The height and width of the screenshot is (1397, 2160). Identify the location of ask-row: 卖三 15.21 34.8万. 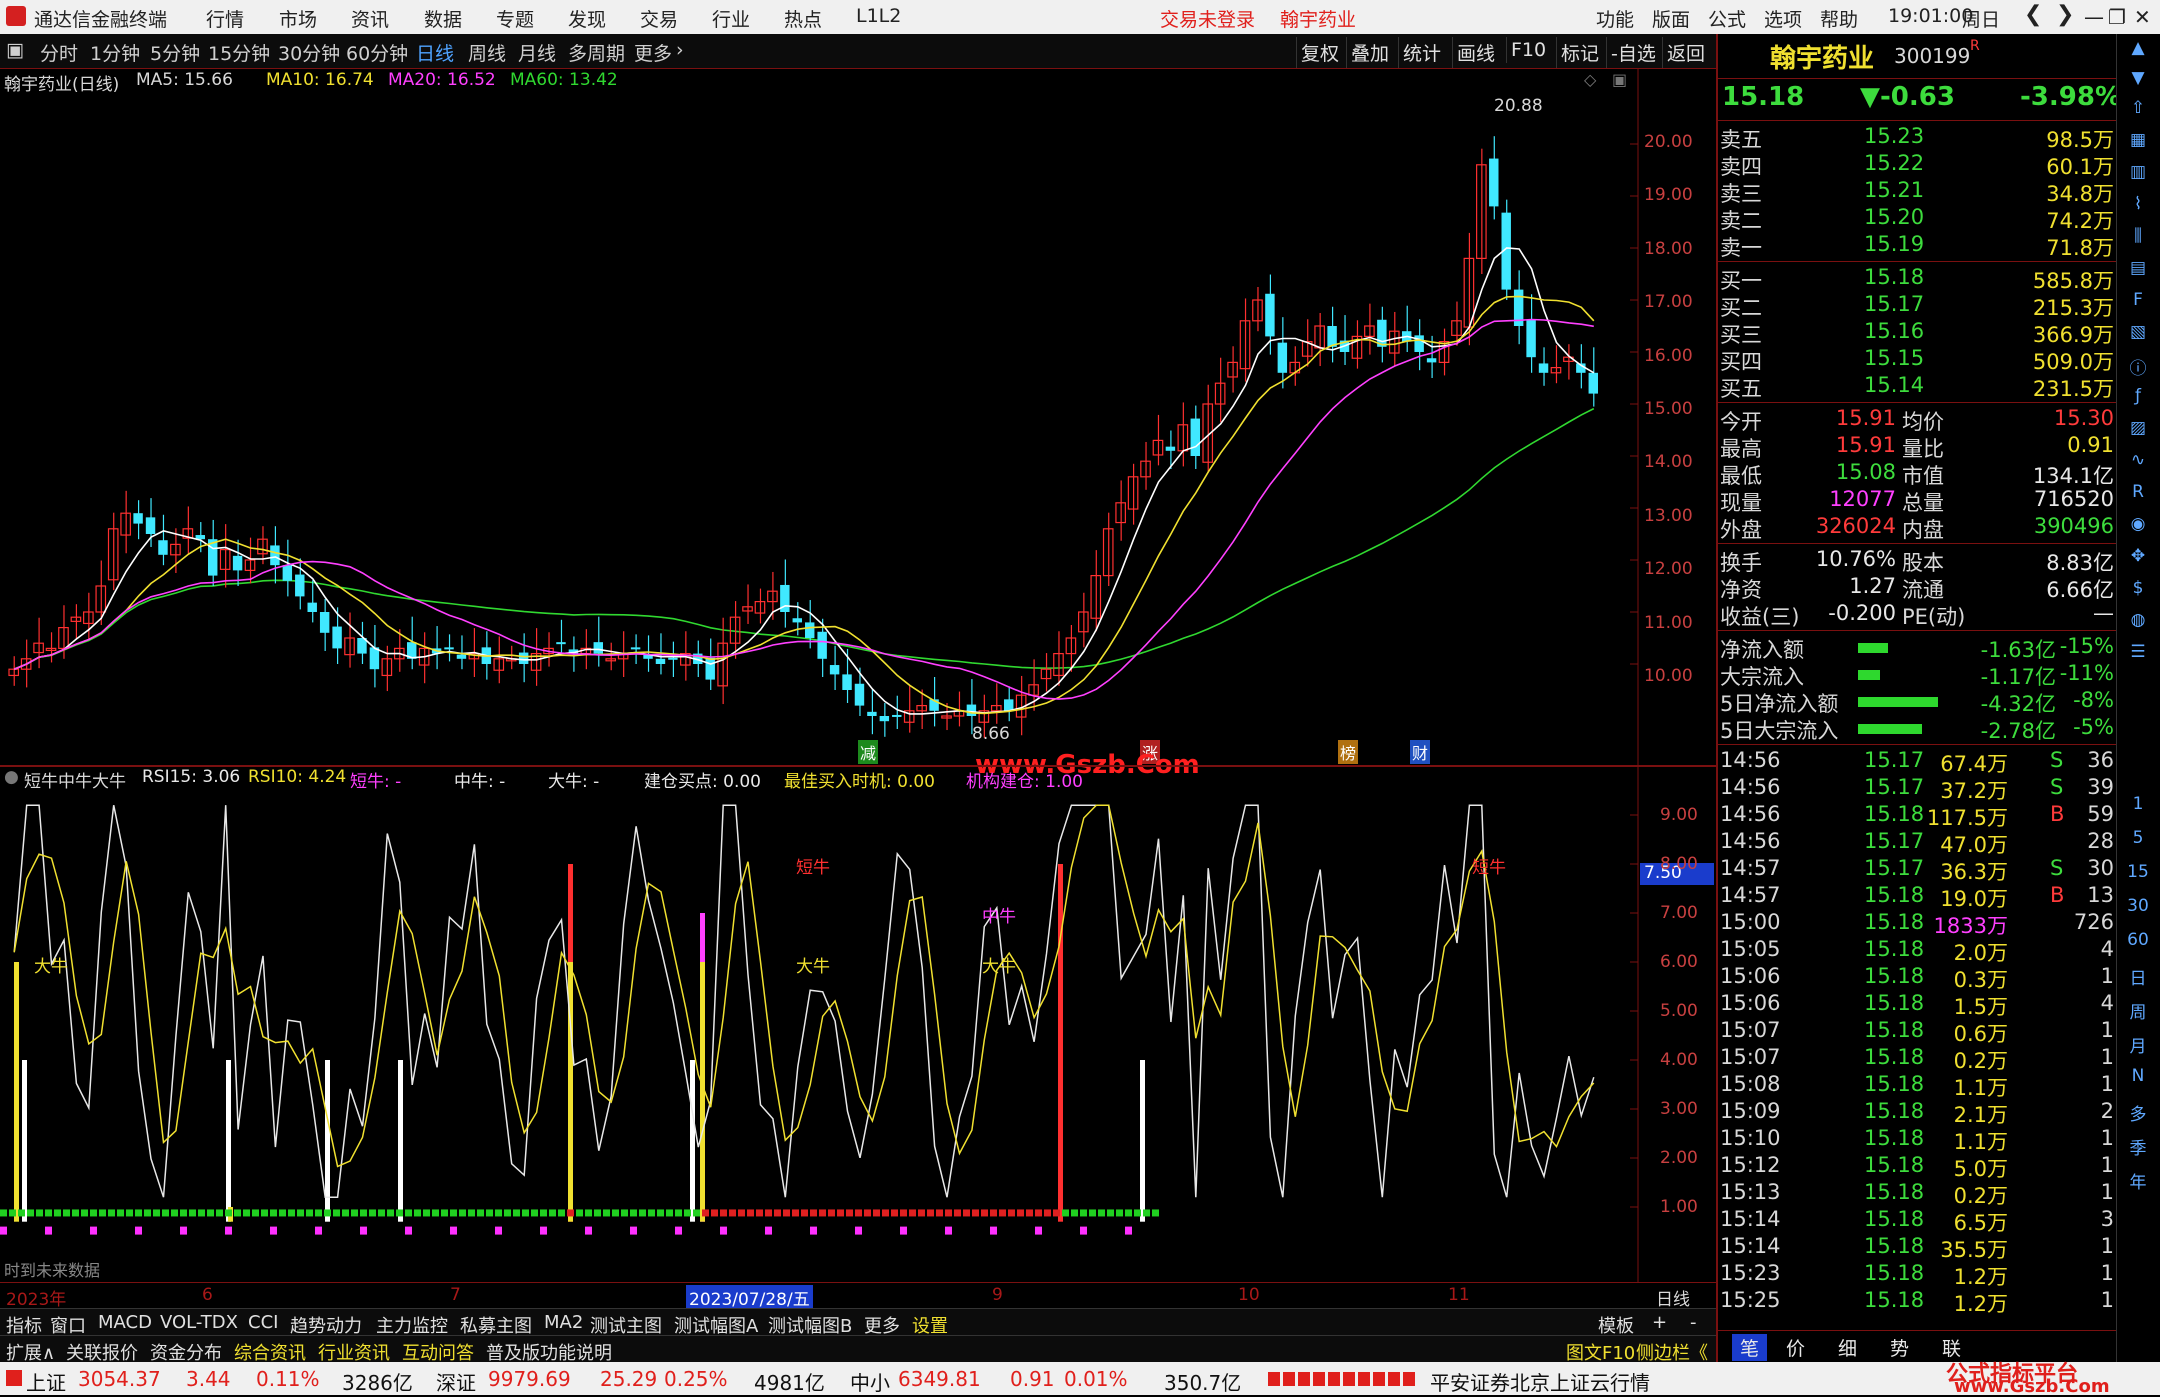
(1918, 192).